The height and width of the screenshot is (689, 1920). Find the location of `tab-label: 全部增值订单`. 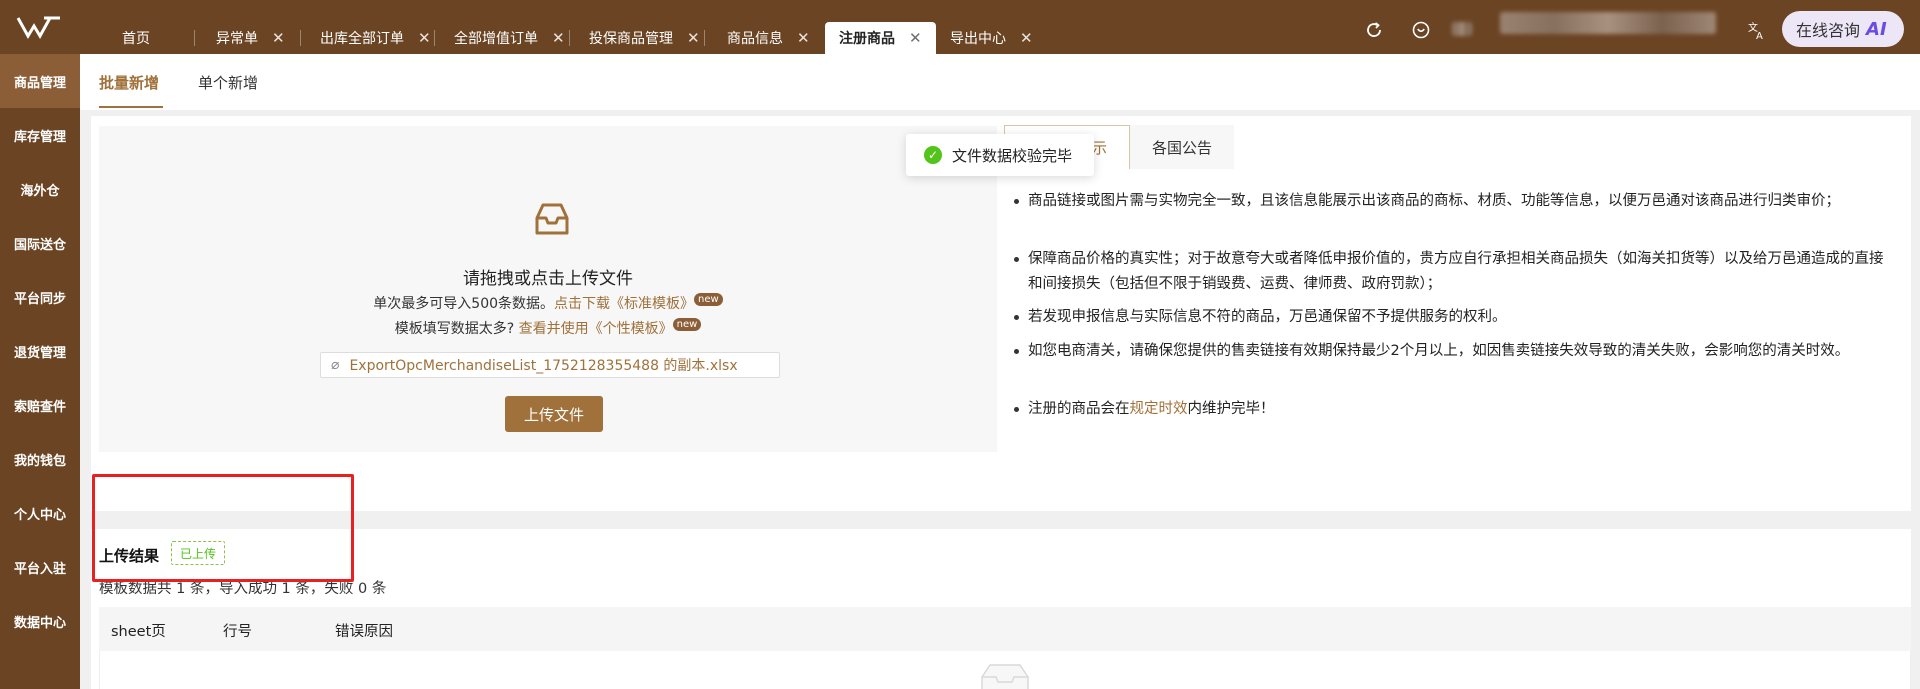

tab-label: 全部增值订单 is located at coordinates (496, 39).